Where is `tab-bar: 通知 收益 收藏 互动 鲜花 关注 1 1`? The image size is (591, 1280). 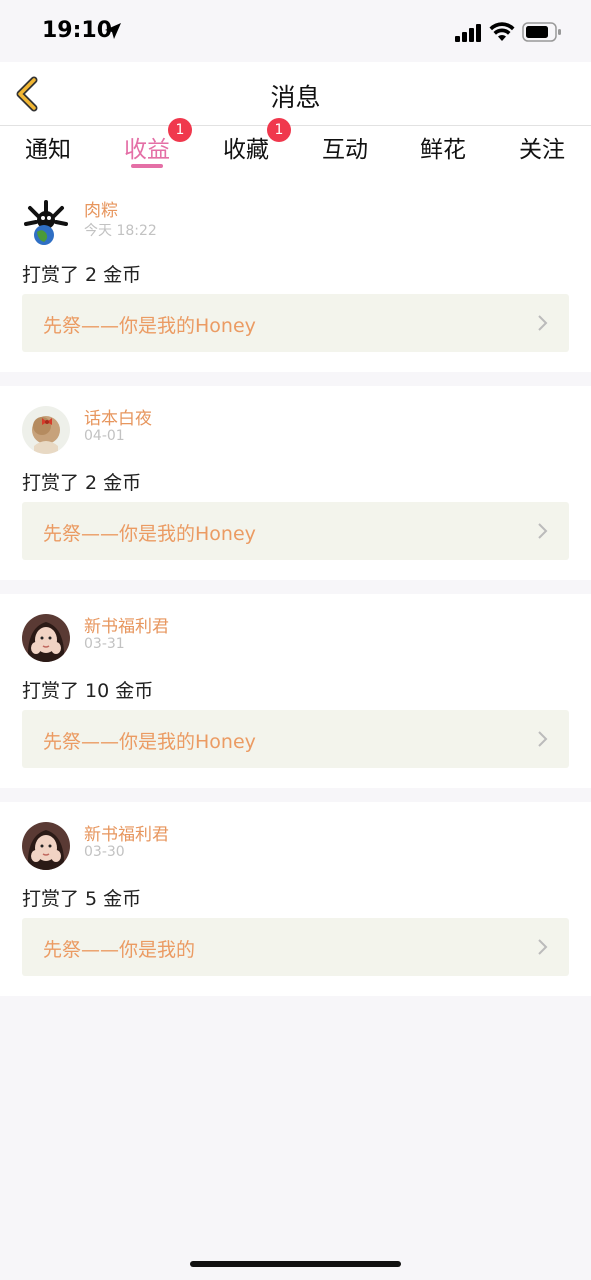
tab-bar: 通知 收益 收藏 互动 鲜花 关注 1 1 is located at coordinates (295, 148).